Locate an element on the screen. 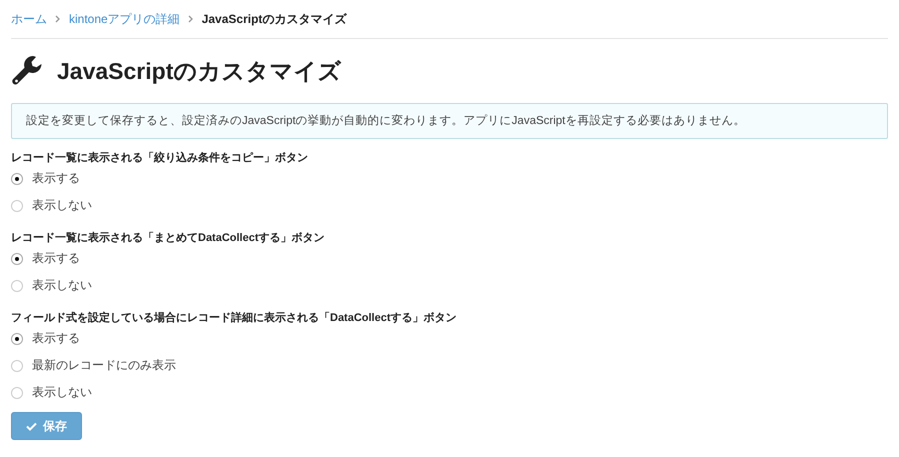 Image resolution: width=899 pixels, height=457 pixels. setting-label: レコード一覧に表示される「まとめてDataCollectする」ボタン is located at coordinates (168, 238).